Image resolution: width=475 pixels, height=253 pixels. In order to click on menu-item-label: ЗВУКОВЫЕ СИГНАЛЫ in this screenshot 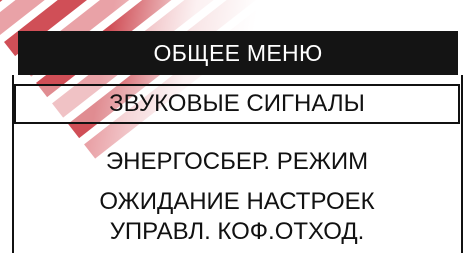, I will do `click(237, 103)`.